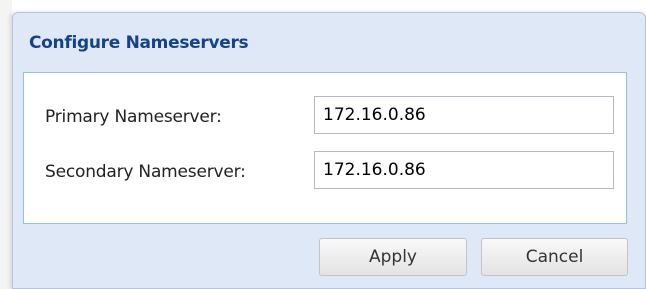 The image size is (646, 289). Describe the element at coordinates (6, 144) in the screenshot. I see `background-page` at that location.